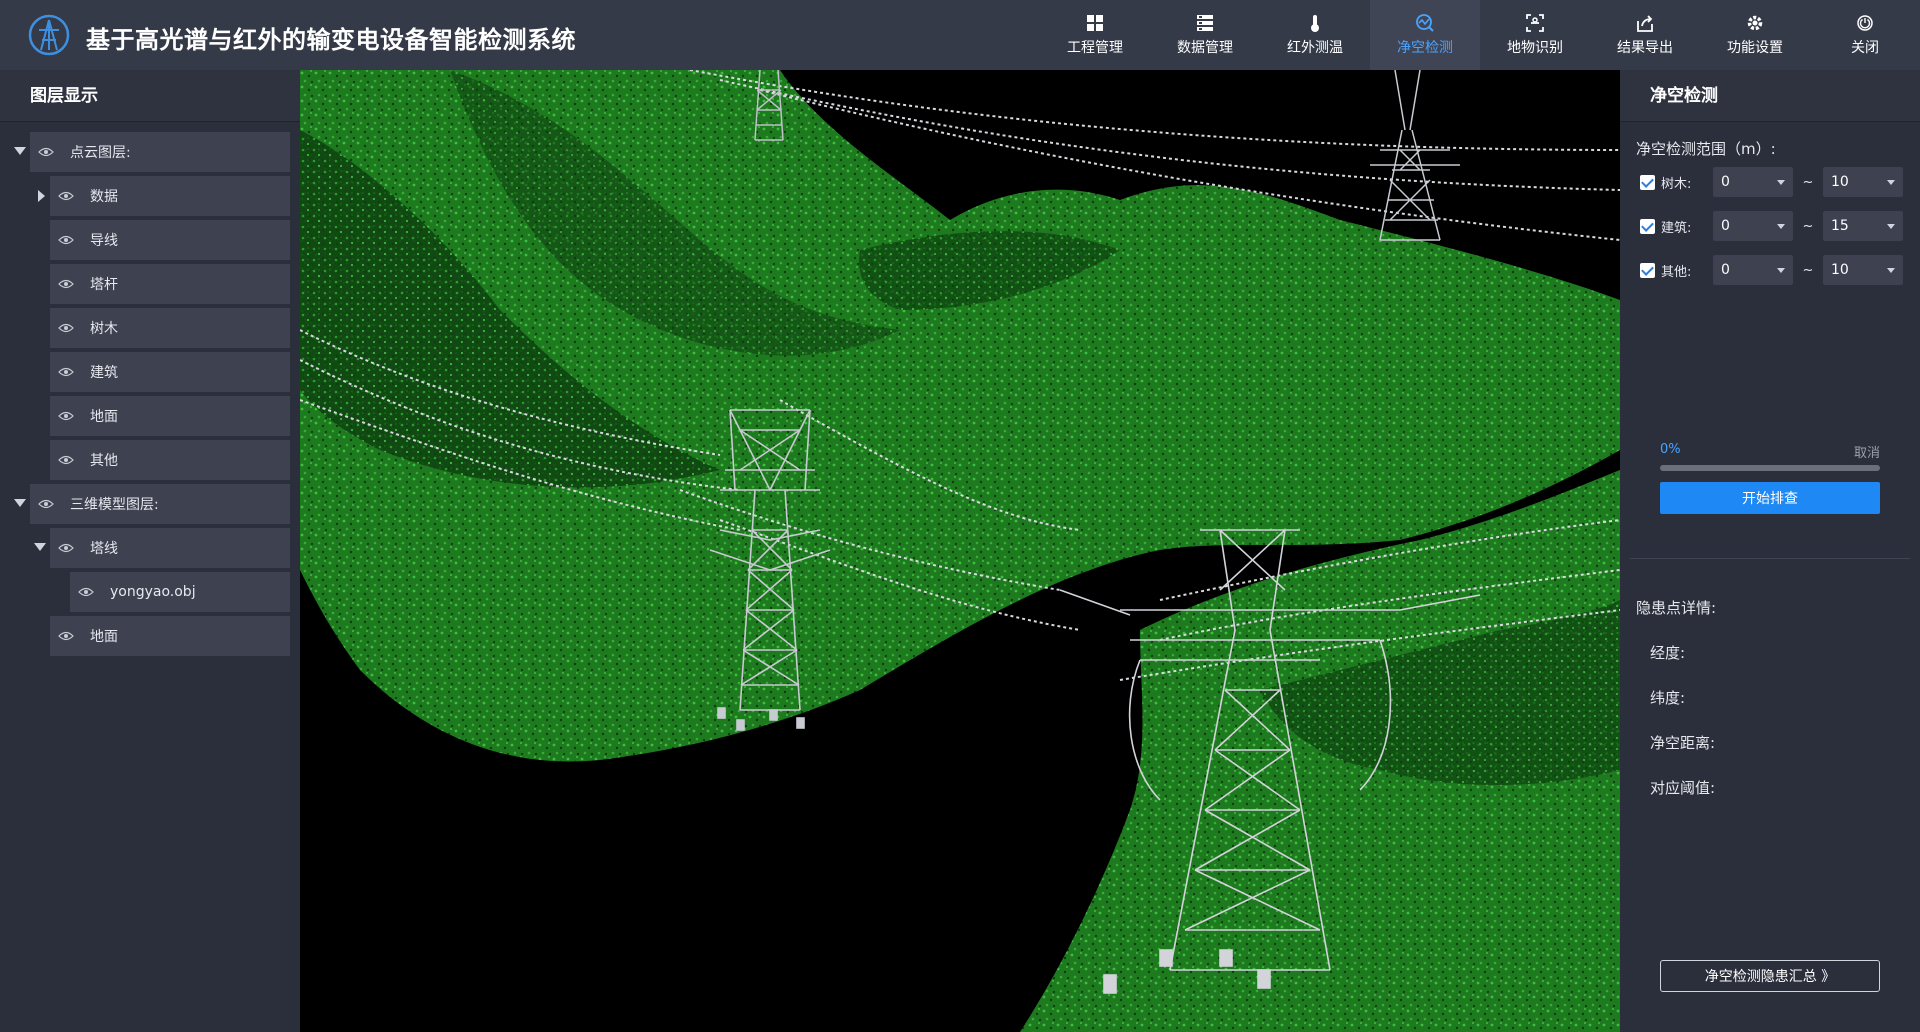 The height and width of the screenshot is (1032, 1920). I want to click on select-value: 15, so click(1840, 226).